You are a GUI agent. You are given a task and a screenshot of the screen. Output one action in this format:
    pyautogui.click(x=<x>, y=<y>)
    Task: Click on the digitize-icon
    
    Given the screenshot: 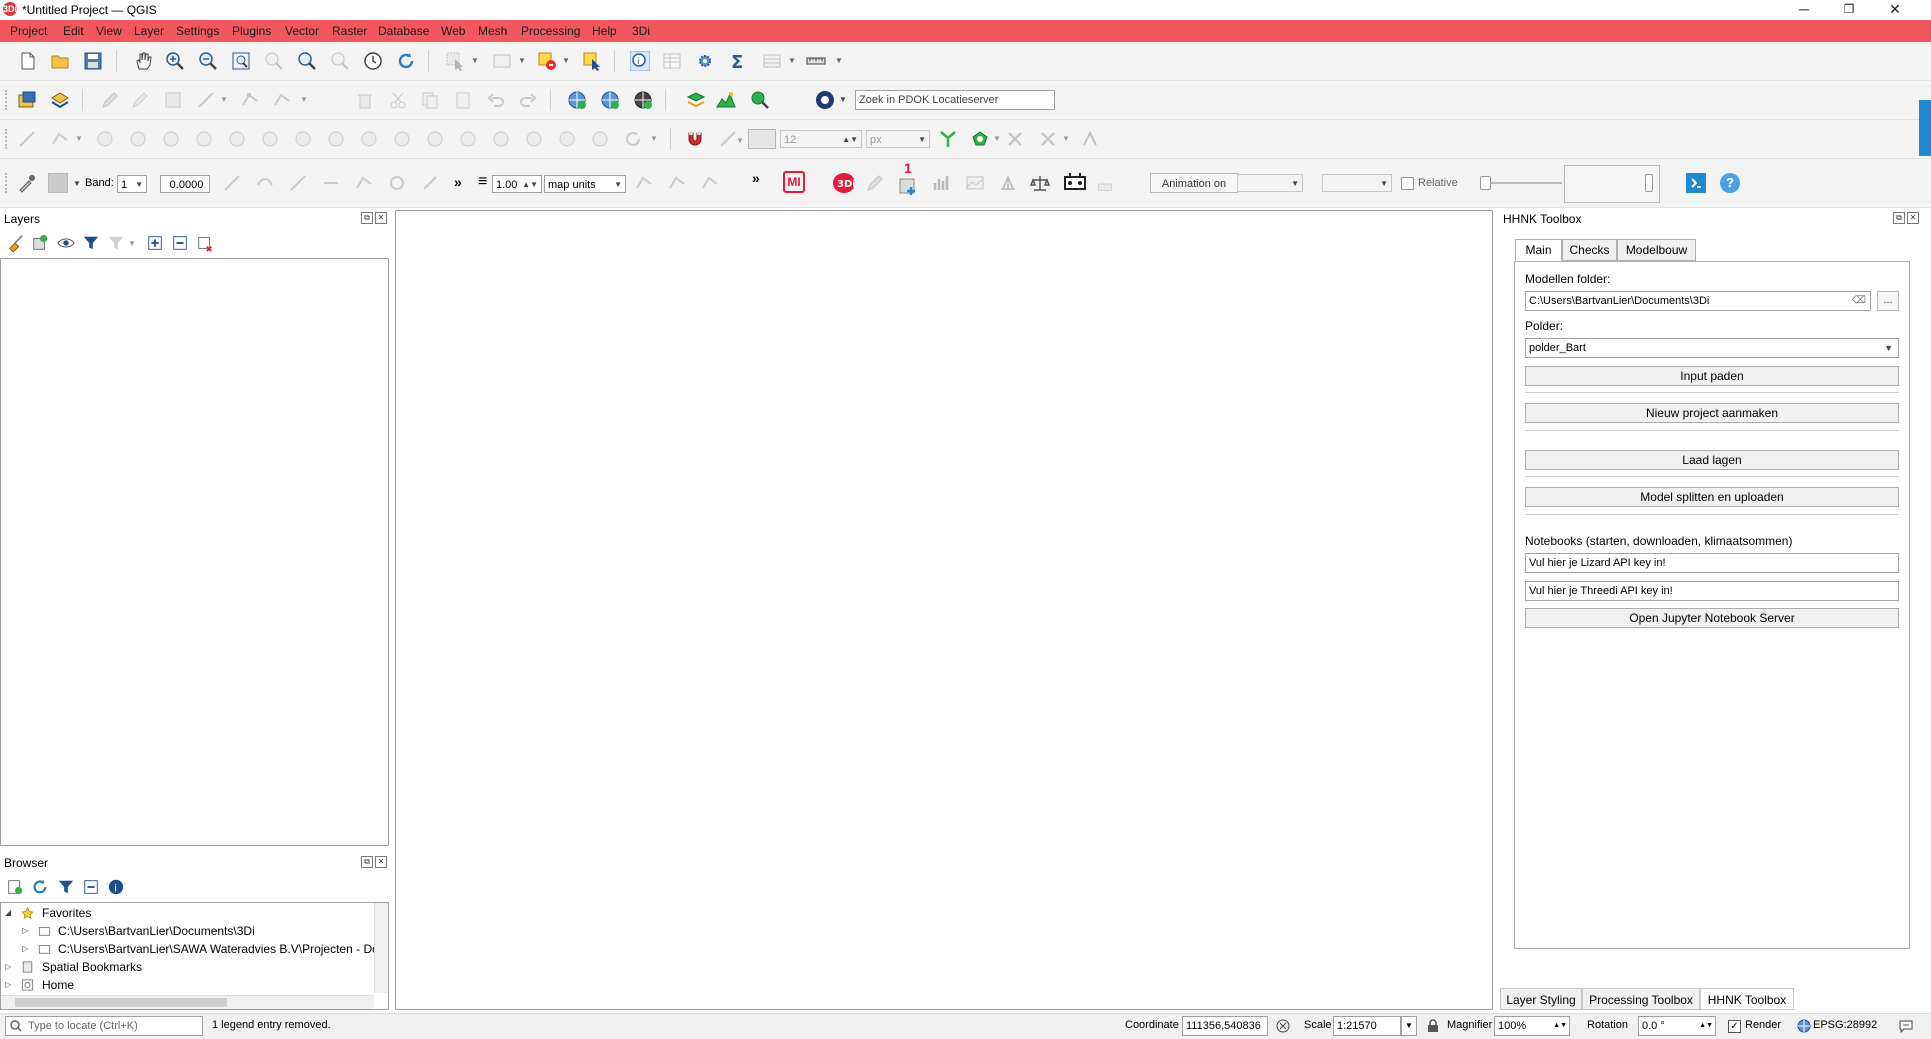 What is the action you would take?
    pyautogui.click(x=27, y=139)
    